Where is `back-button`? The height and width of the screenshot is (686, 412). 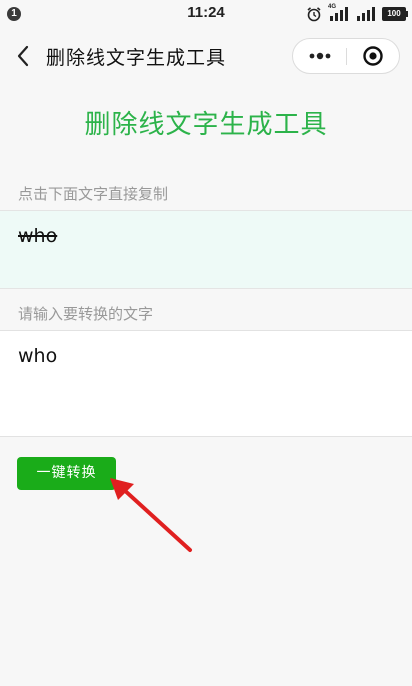
back-button is located at coordinates (23, 56).